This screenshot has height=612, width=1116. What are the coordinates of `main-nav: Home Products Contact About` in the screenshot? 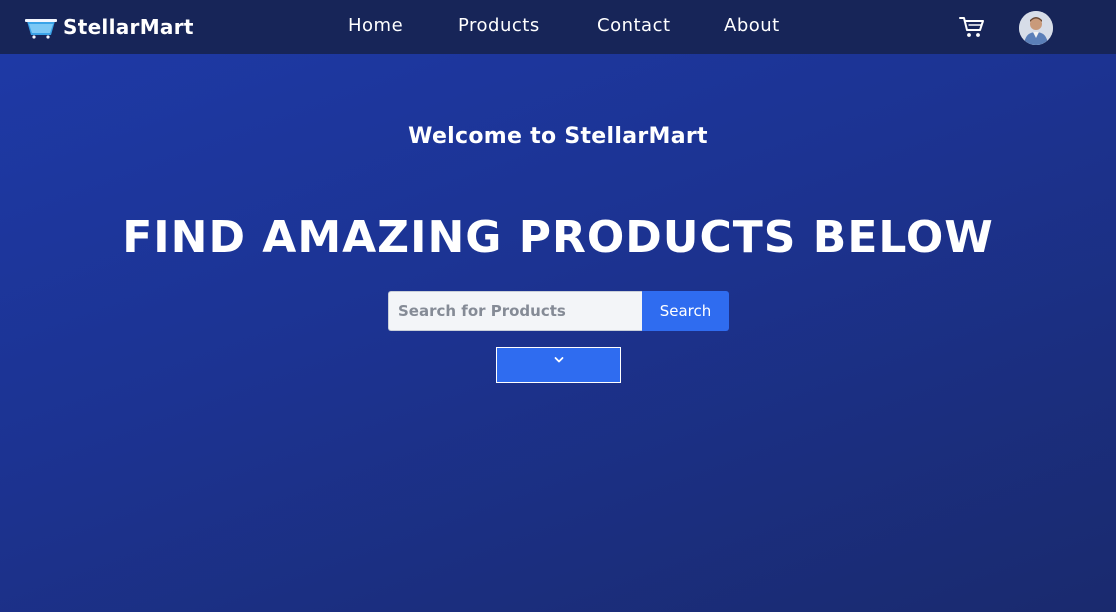 It's located at (558, 27).